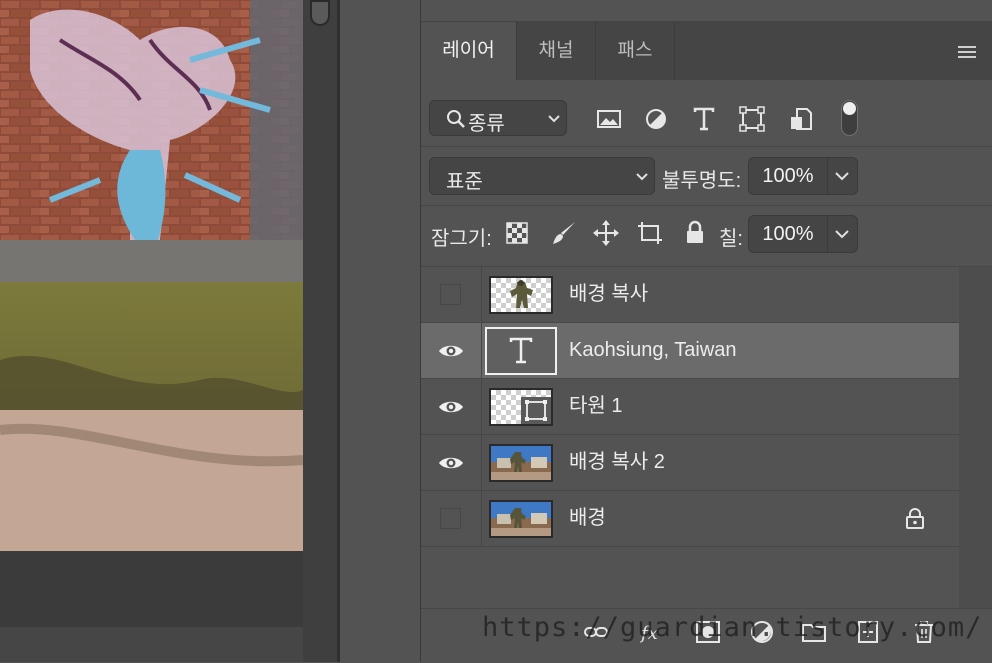 Image resolution: width=992 pixels, height=663 pixels. Describe the element at coordinates (975, 437) in the screenshot. I see `layers-list-scrollbar` at that location.